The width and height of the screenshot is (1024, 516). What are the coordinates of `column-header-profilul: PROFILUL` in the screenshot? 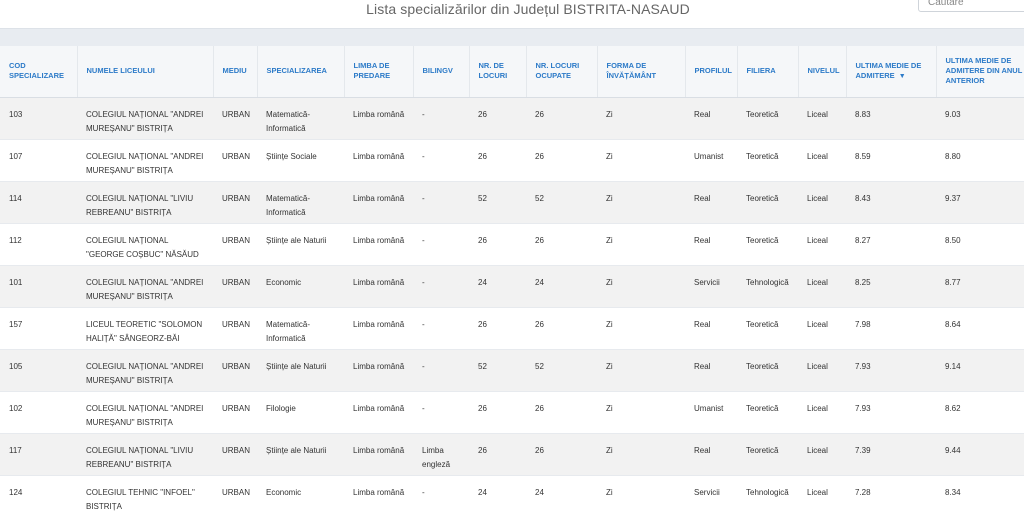 It's located at (711, 72).